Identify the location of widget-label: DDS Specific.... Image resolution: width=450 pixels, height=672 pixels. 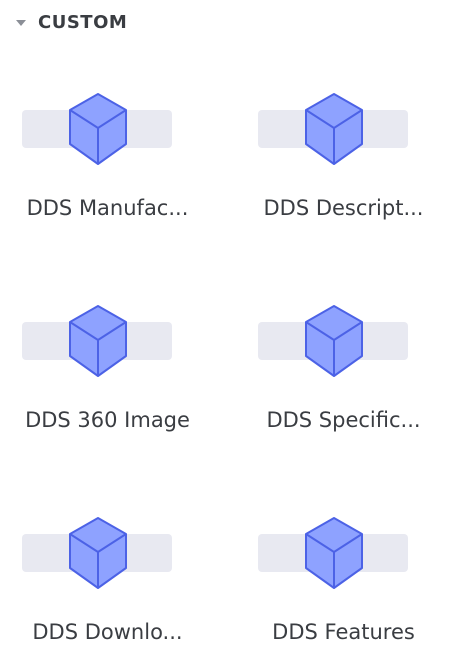
(343, 420).